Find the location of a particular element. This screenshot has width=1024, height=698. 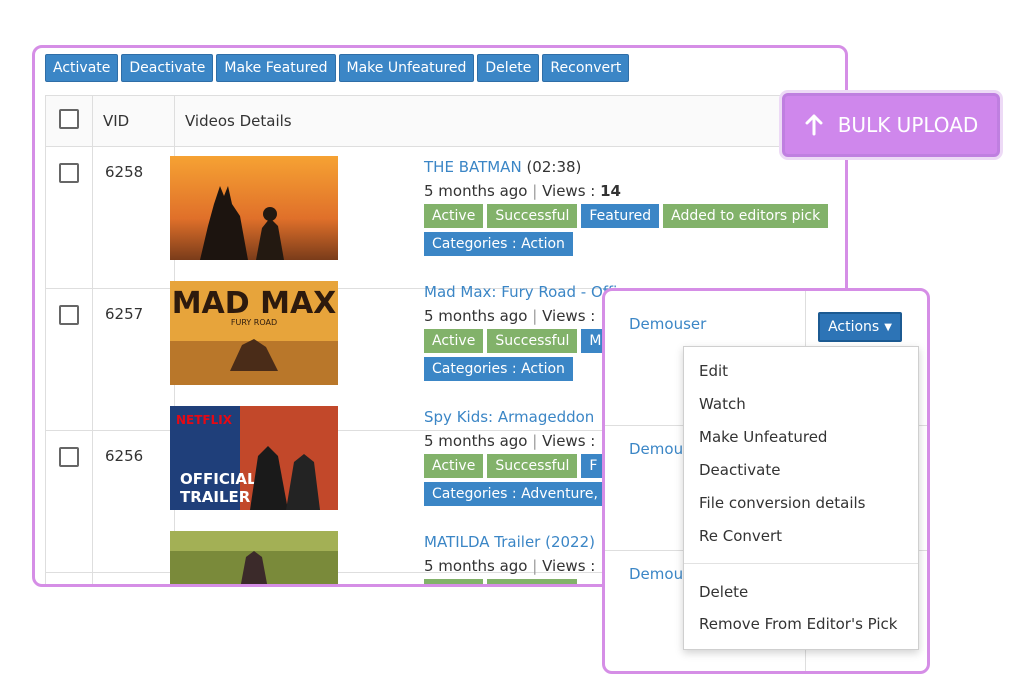

vid-cell: 6257 is located at coordinates (133, 359).